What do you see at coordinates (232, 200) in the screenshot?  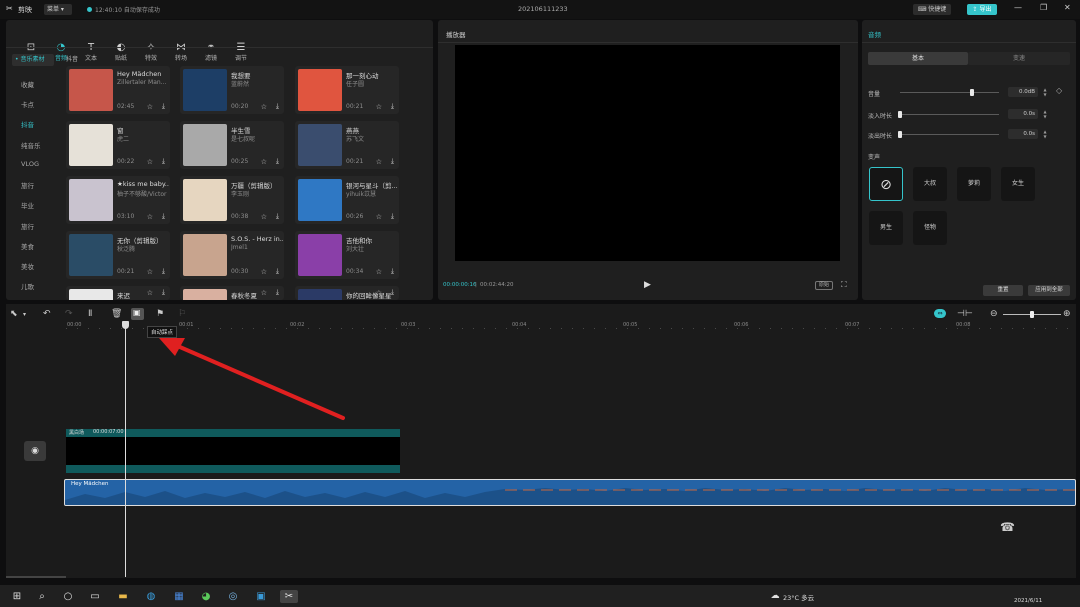 I see `song-card: 万疆（剪辑版） 李玉刚 00:38 ☆ ⤓` at bounding box center [232, 200].